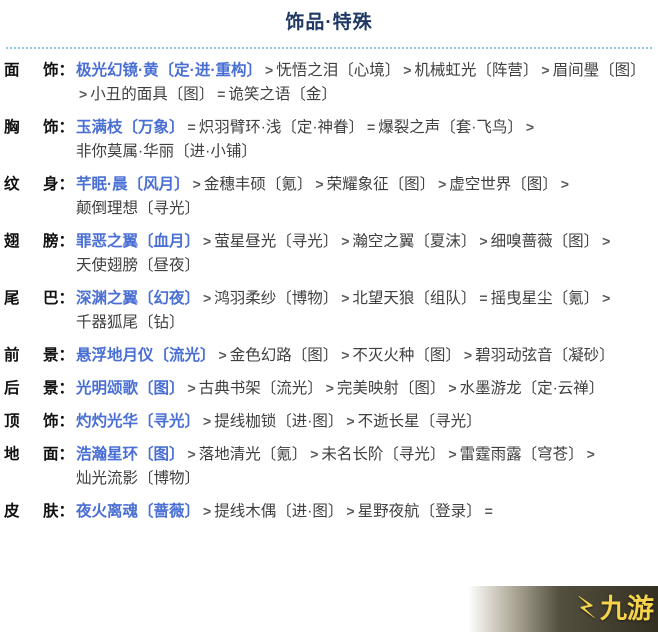  I want to click on row-label-left: 胸, so click(12, 127).